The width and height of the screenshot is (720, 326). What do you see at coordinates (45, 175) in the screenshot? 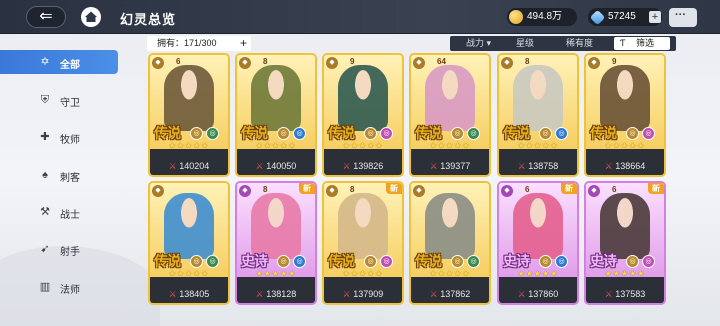
I see `dagger-icon: ♠` at bounding box center [45, 175].